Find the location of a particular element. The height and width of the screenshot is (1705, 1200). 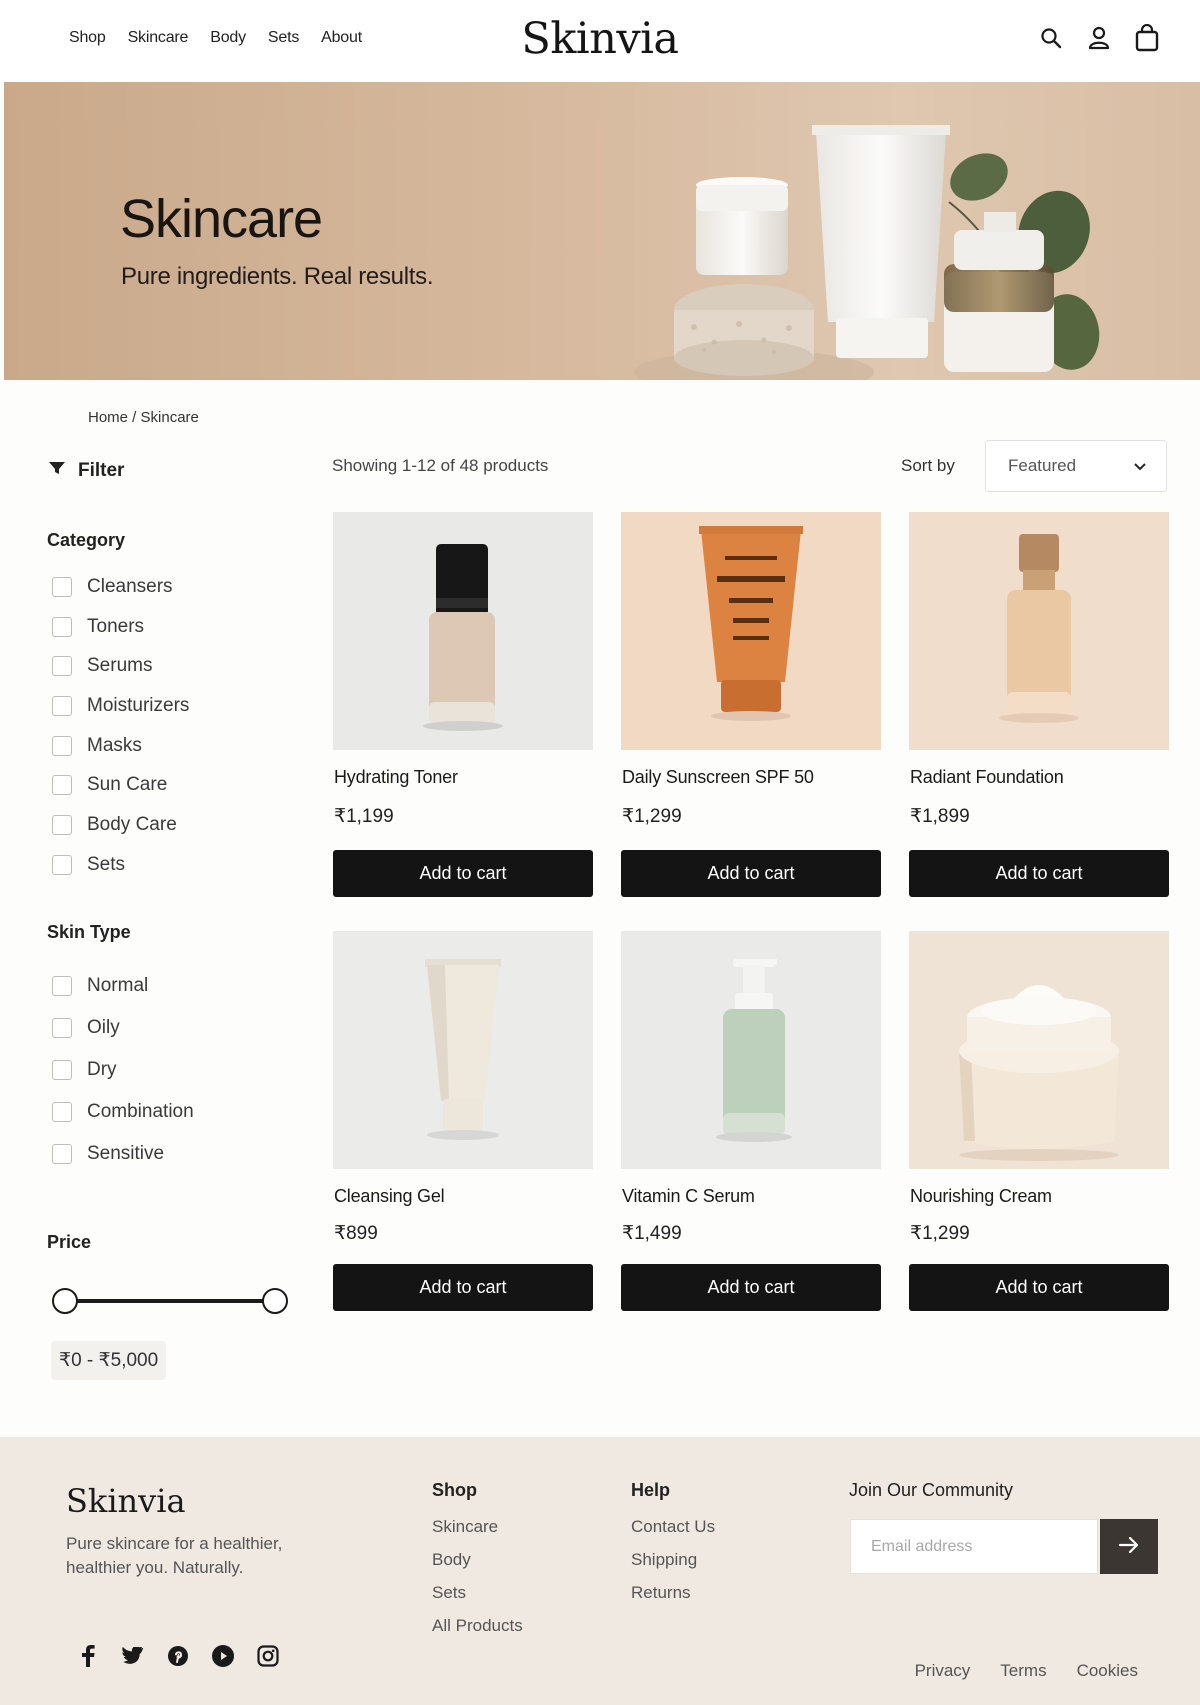

terms-link: Terms is located at coordinates (1023, 1671).